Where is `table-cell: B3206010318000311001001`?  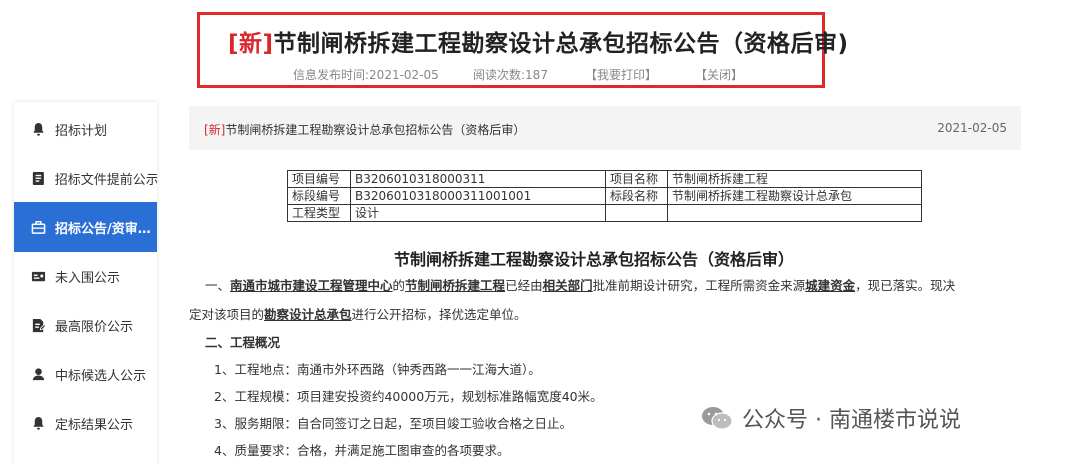 table-cell: B3206010318000311001001 is located at coordinates (478, 196).